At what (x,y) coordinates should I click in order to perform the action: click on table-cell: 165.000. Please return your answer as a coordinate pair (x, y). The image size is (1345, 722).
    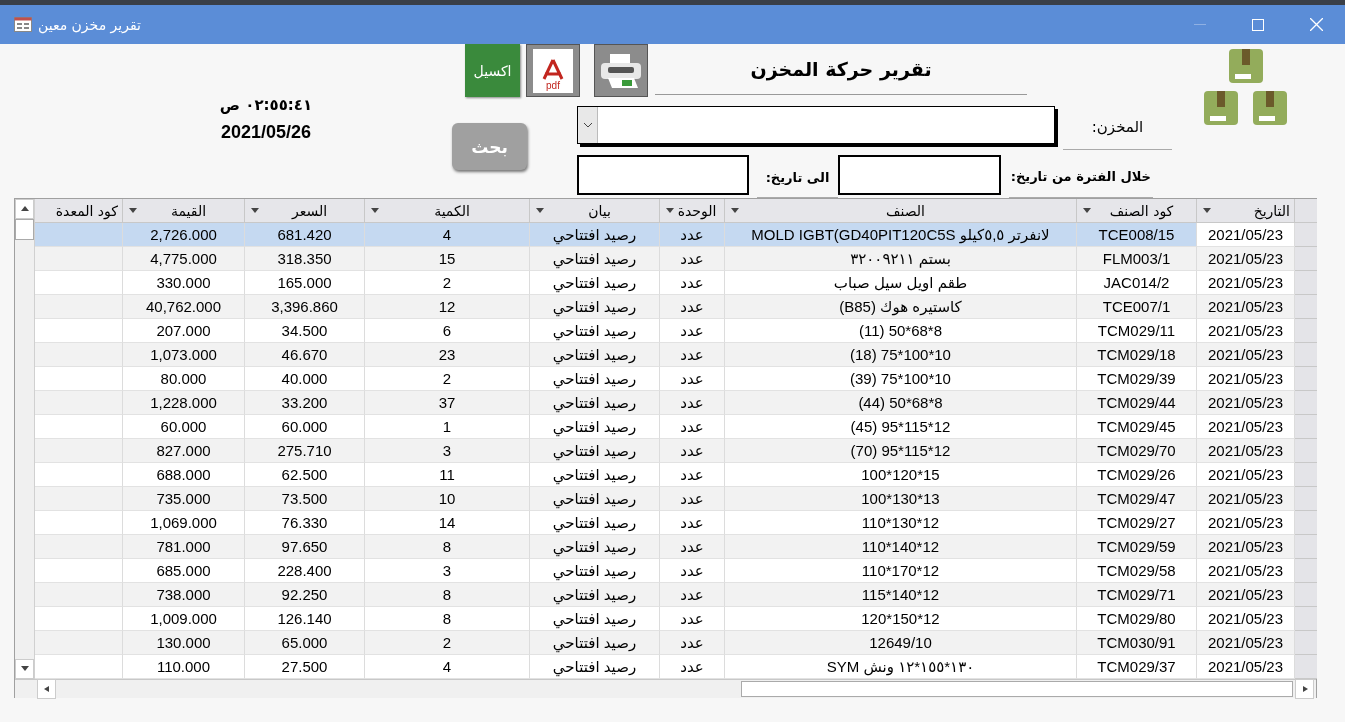
    Looking at the image, I should click on (305, 283).